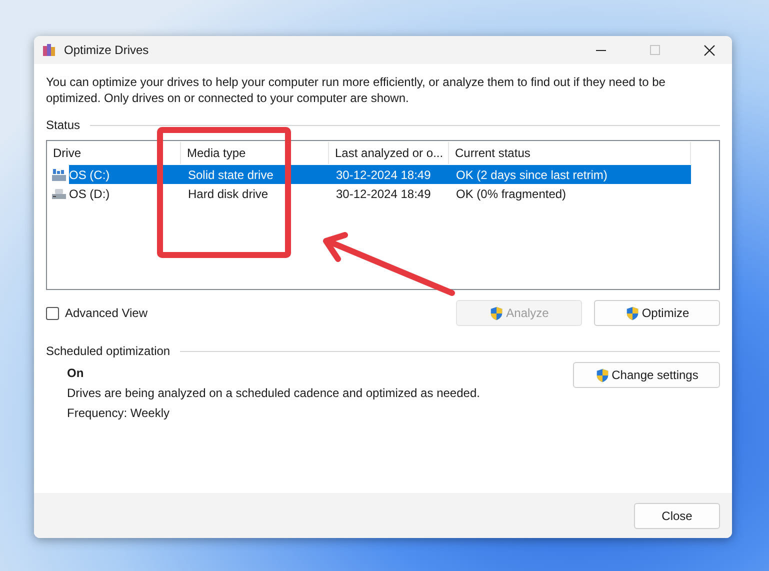 The image size is (769, 571). I want to click on table-cell-text: 30-12-2024 18:49, so click(383, 194).